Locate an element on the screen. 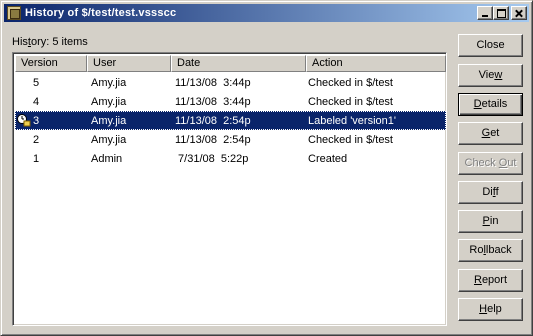 This screenshot has width=533, height=336. column-version: Version is located at coordinates (51, 63).